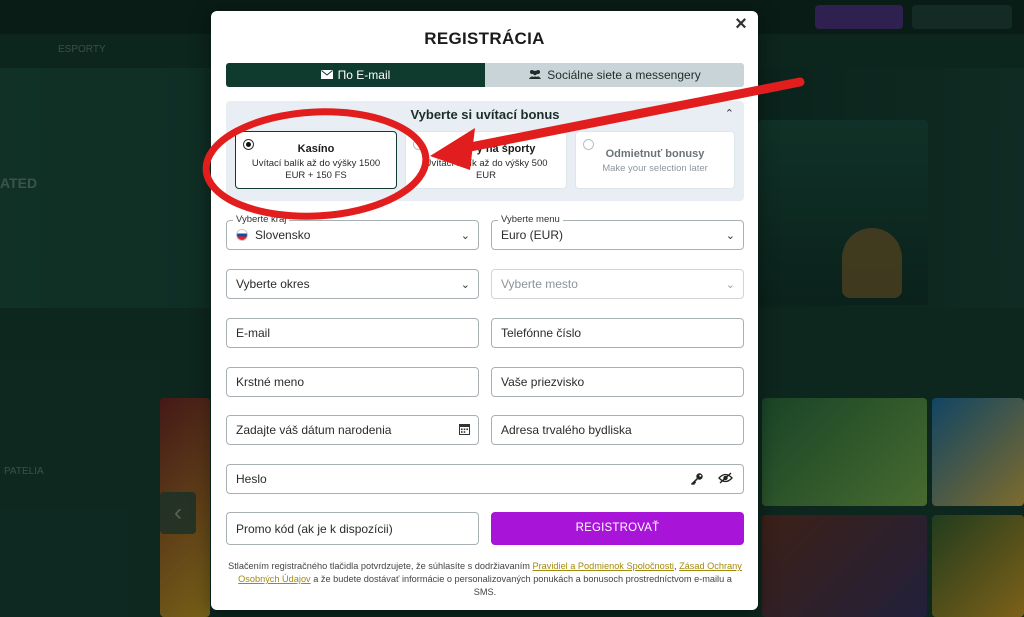  I want to click on bonus-option-subtitle: Uvítací balík až do výšky 500 EUR, so click(486, 169).